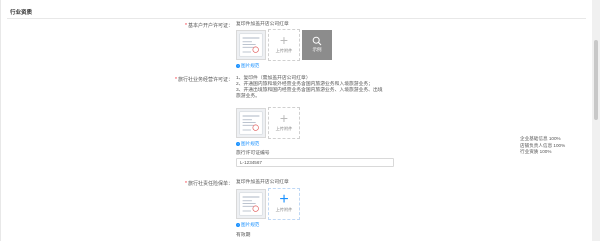 This screenshot has height=241, width=600. Describe the element at coordinates (247, 144) in the screenshot. I see `travel-permit-spec-link: ! 图片规范` at that location.